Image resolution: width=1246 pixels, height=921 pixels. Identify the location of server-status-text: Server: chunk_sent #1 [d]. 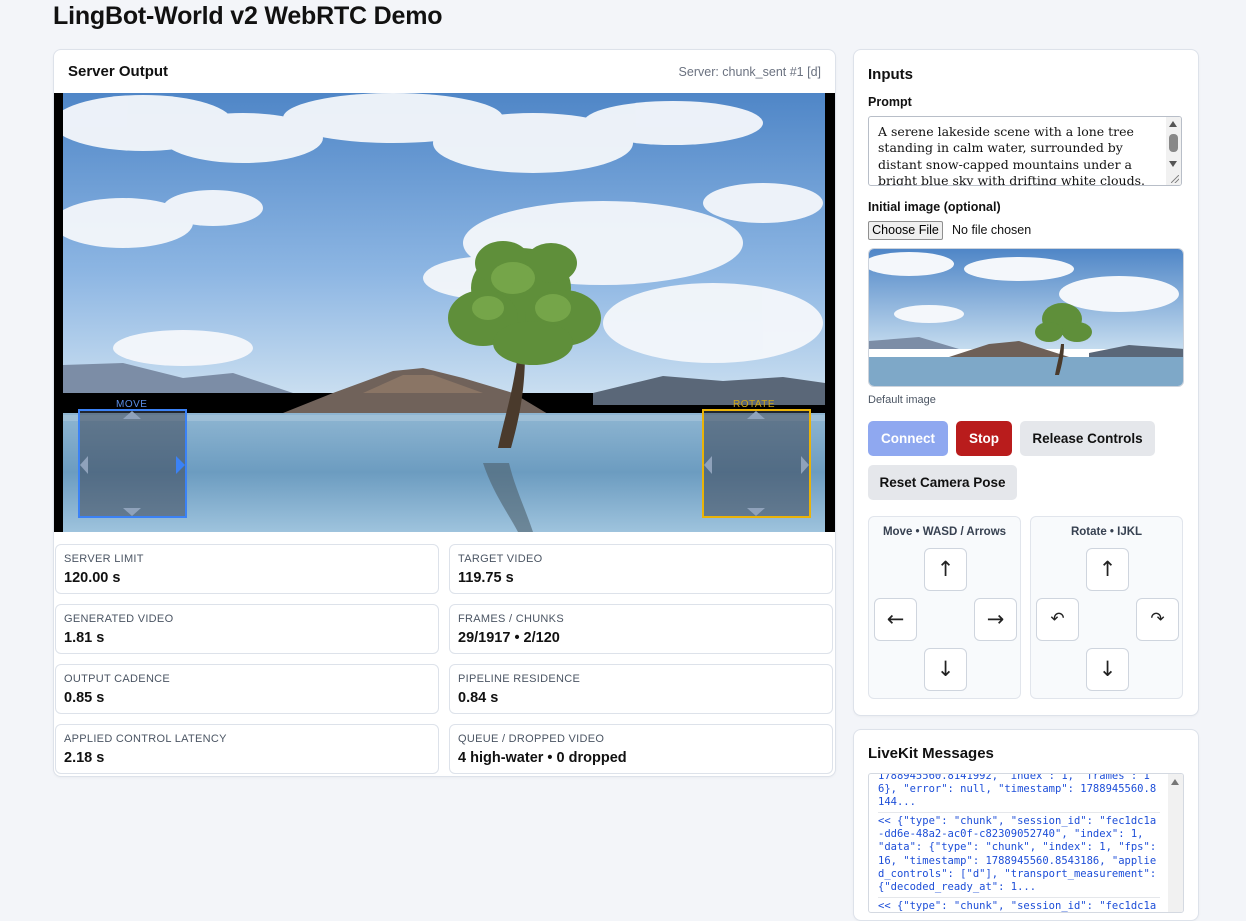
(749, 72).